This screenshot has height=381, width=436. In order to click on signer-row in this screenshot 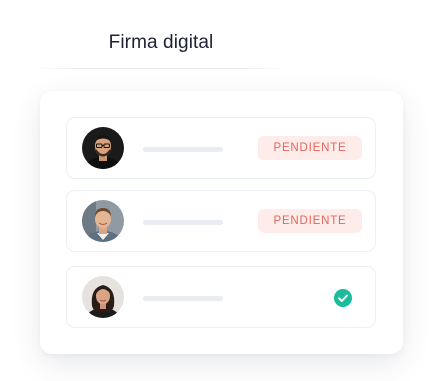, I will do `click(221, 297)`.